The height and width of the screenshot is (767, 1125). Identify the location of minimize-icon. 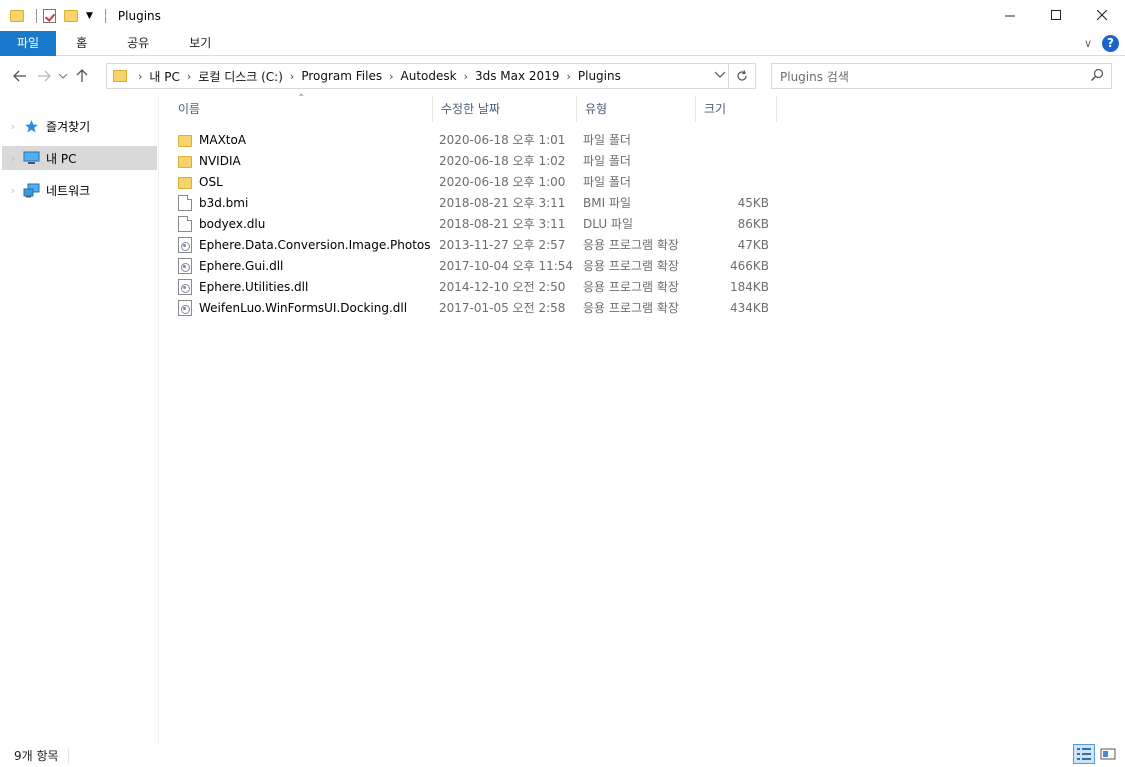
(1009, 16).